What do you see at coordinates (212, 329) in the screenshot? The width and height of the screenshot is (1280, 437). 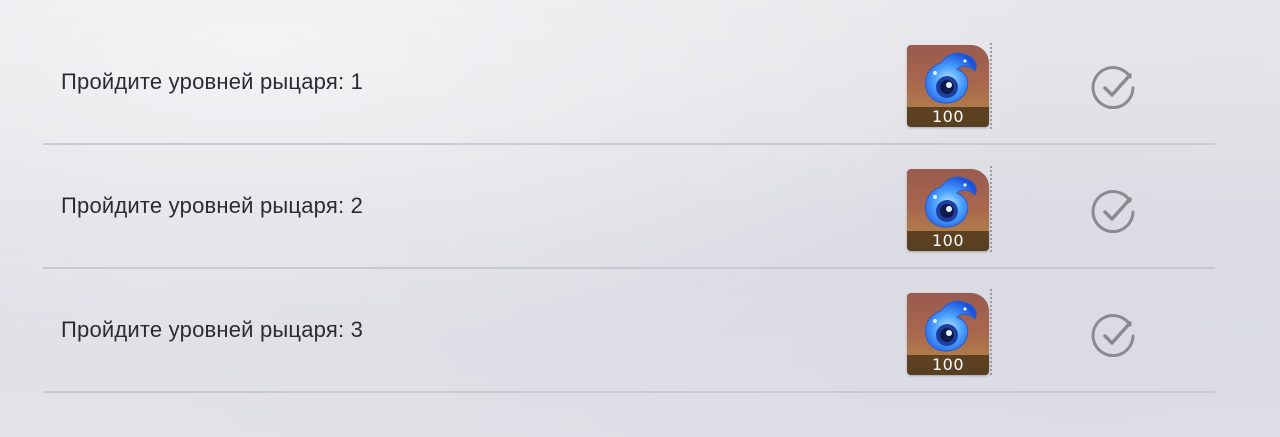 I see `quest-title: Пройдите уровней рыцаря: 3` at bounding box center [212, 329].